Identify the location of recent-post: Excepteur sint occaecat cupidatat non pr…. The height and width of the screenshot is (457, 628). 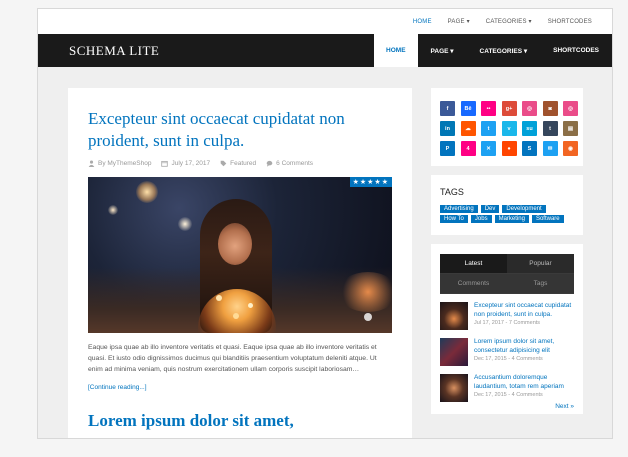
(507, 316).